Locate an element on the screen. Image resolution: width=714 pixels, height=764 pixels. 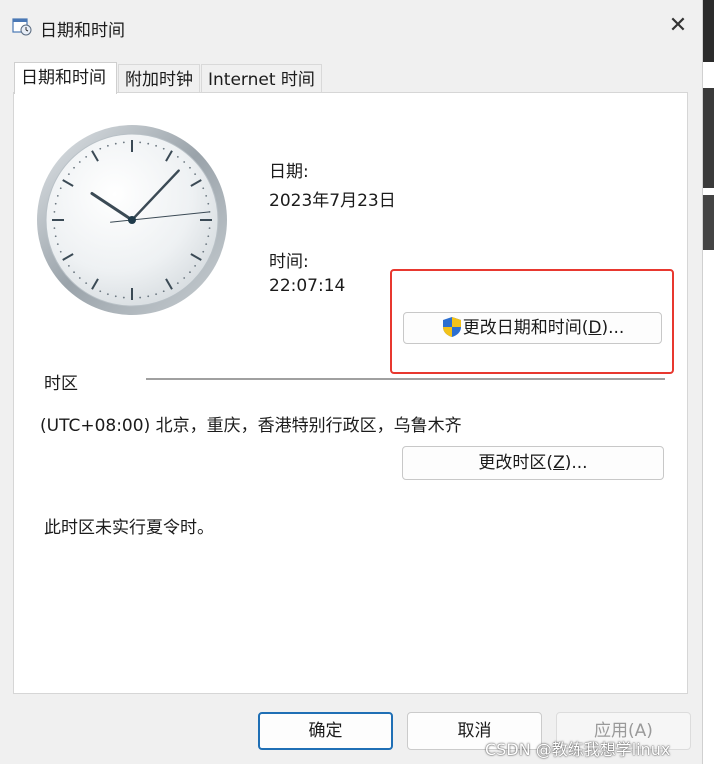
date-label: 日期: is located at coordinates (289, 172).